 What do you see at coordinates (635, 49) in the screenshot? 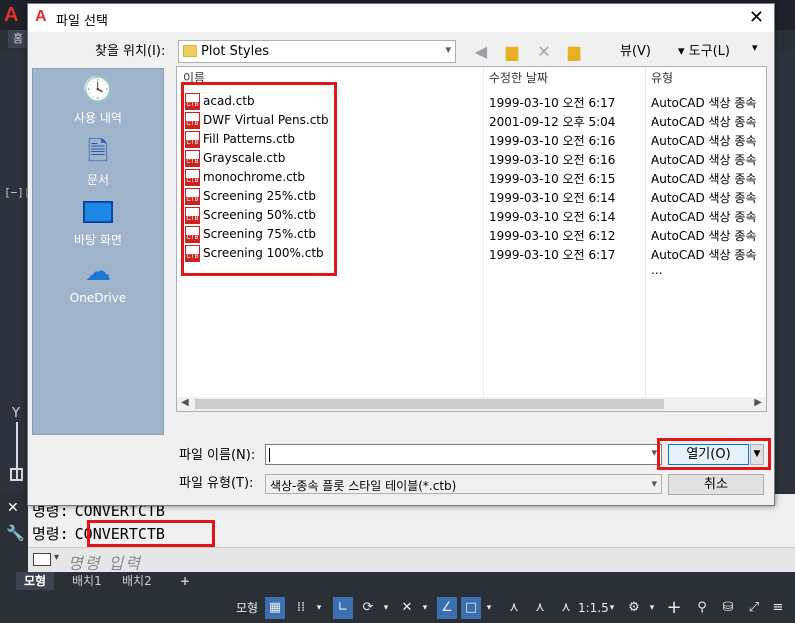
I see `views-menu: 뷰(V)` at bounding box center [635, 49].